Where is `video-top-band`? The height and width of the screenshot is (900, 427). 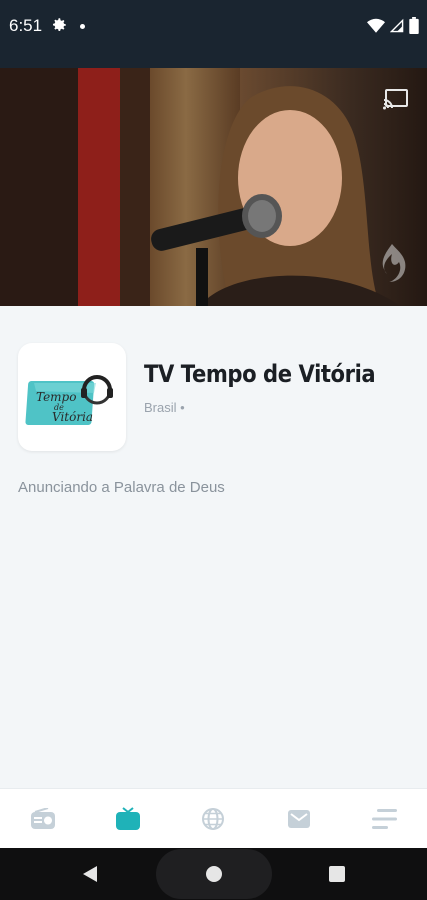 video-top-band is located at coordinates (213, 63).